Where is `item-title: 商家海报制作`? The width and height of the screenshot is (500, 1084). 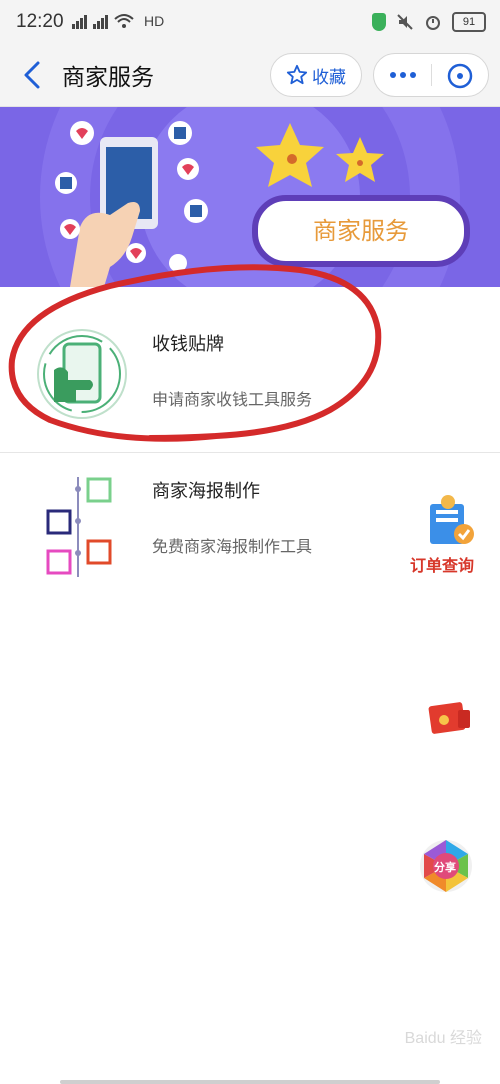 item-title: 商家海报制作 is located at coordinates (206, 491).